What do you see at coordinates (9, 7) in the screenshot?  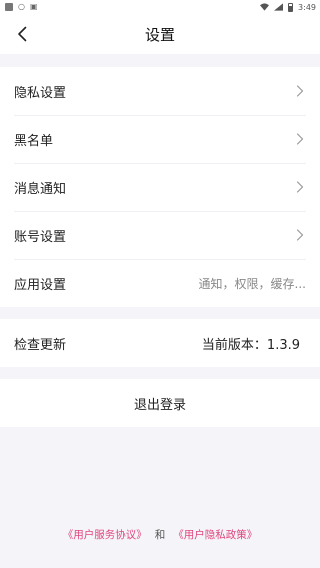 I see `app-square-icon` at bounding box center [9, 7].